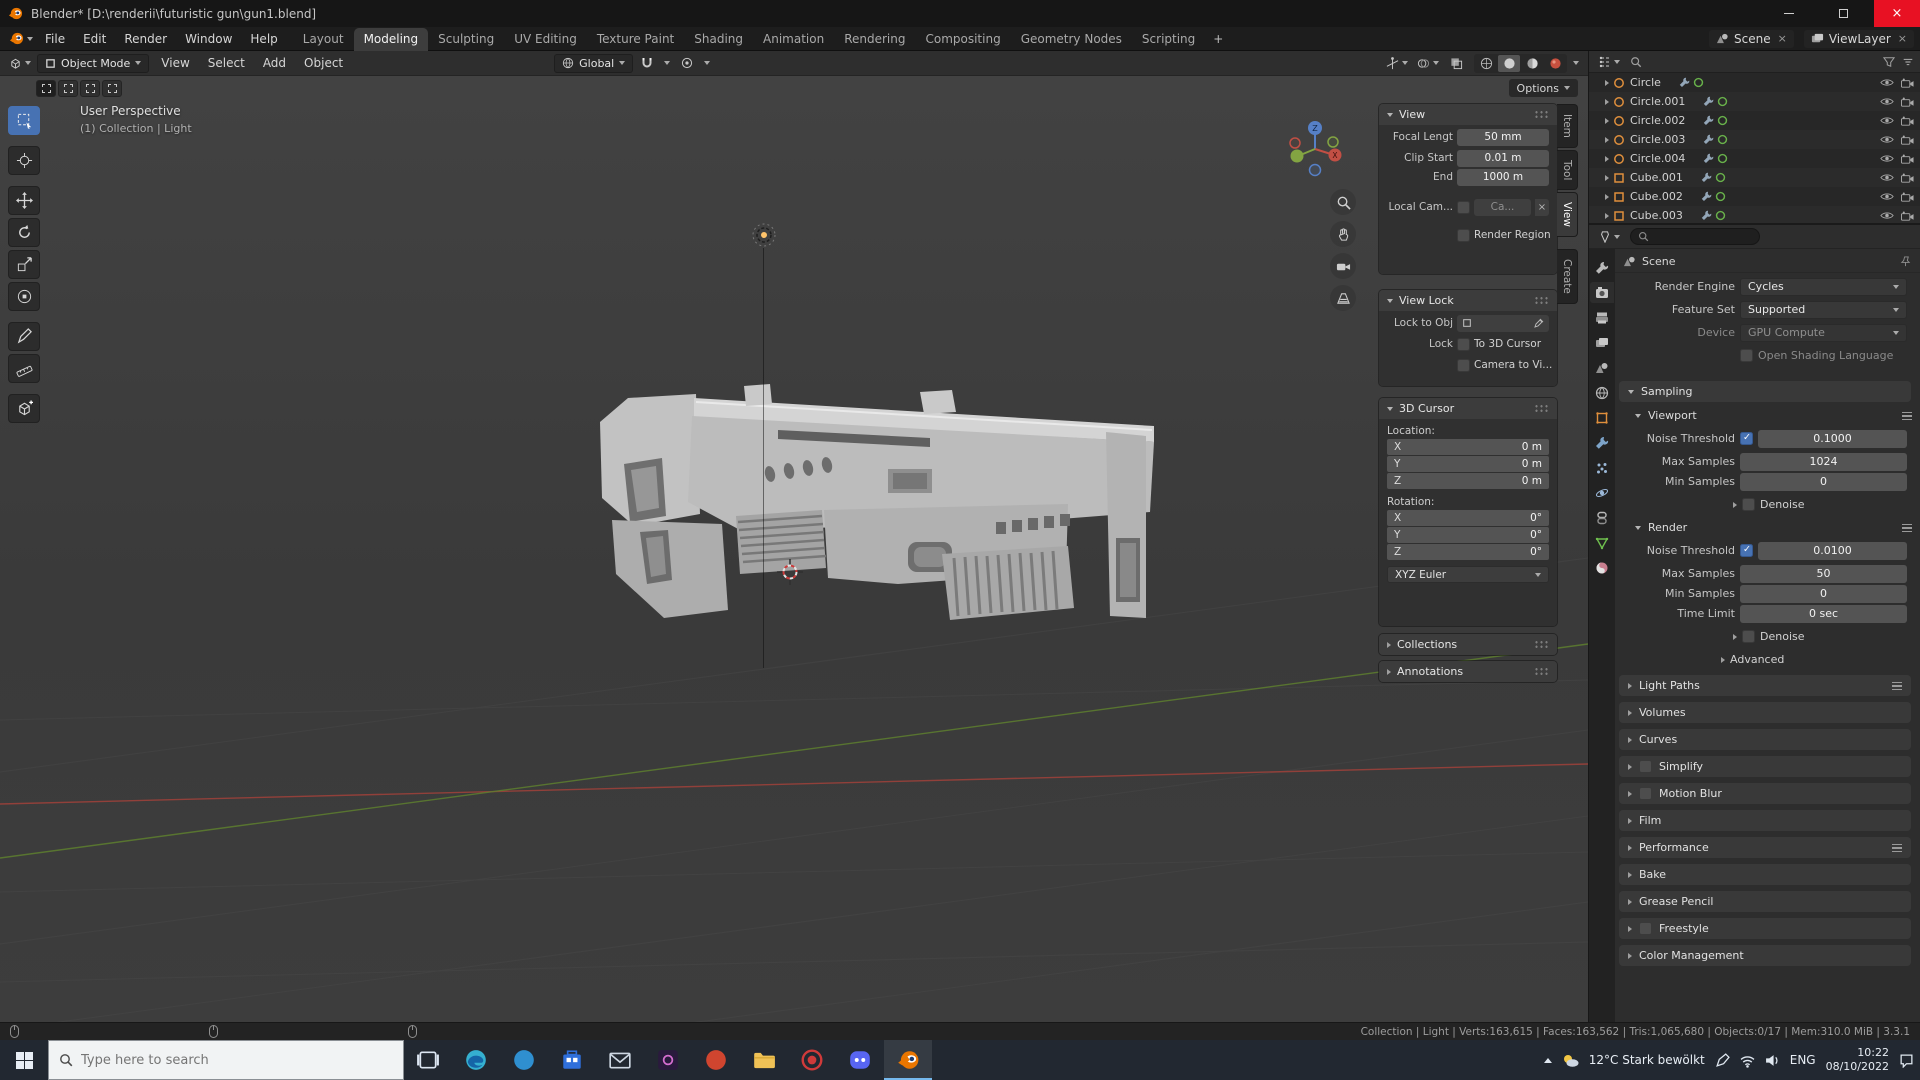 Image resolution: width=1920 pixels, height=1080 pixels. What do you see at coordinates (55, 39) in the screenshot?
I see `menu-file: File` at bounding box center [55, 39].